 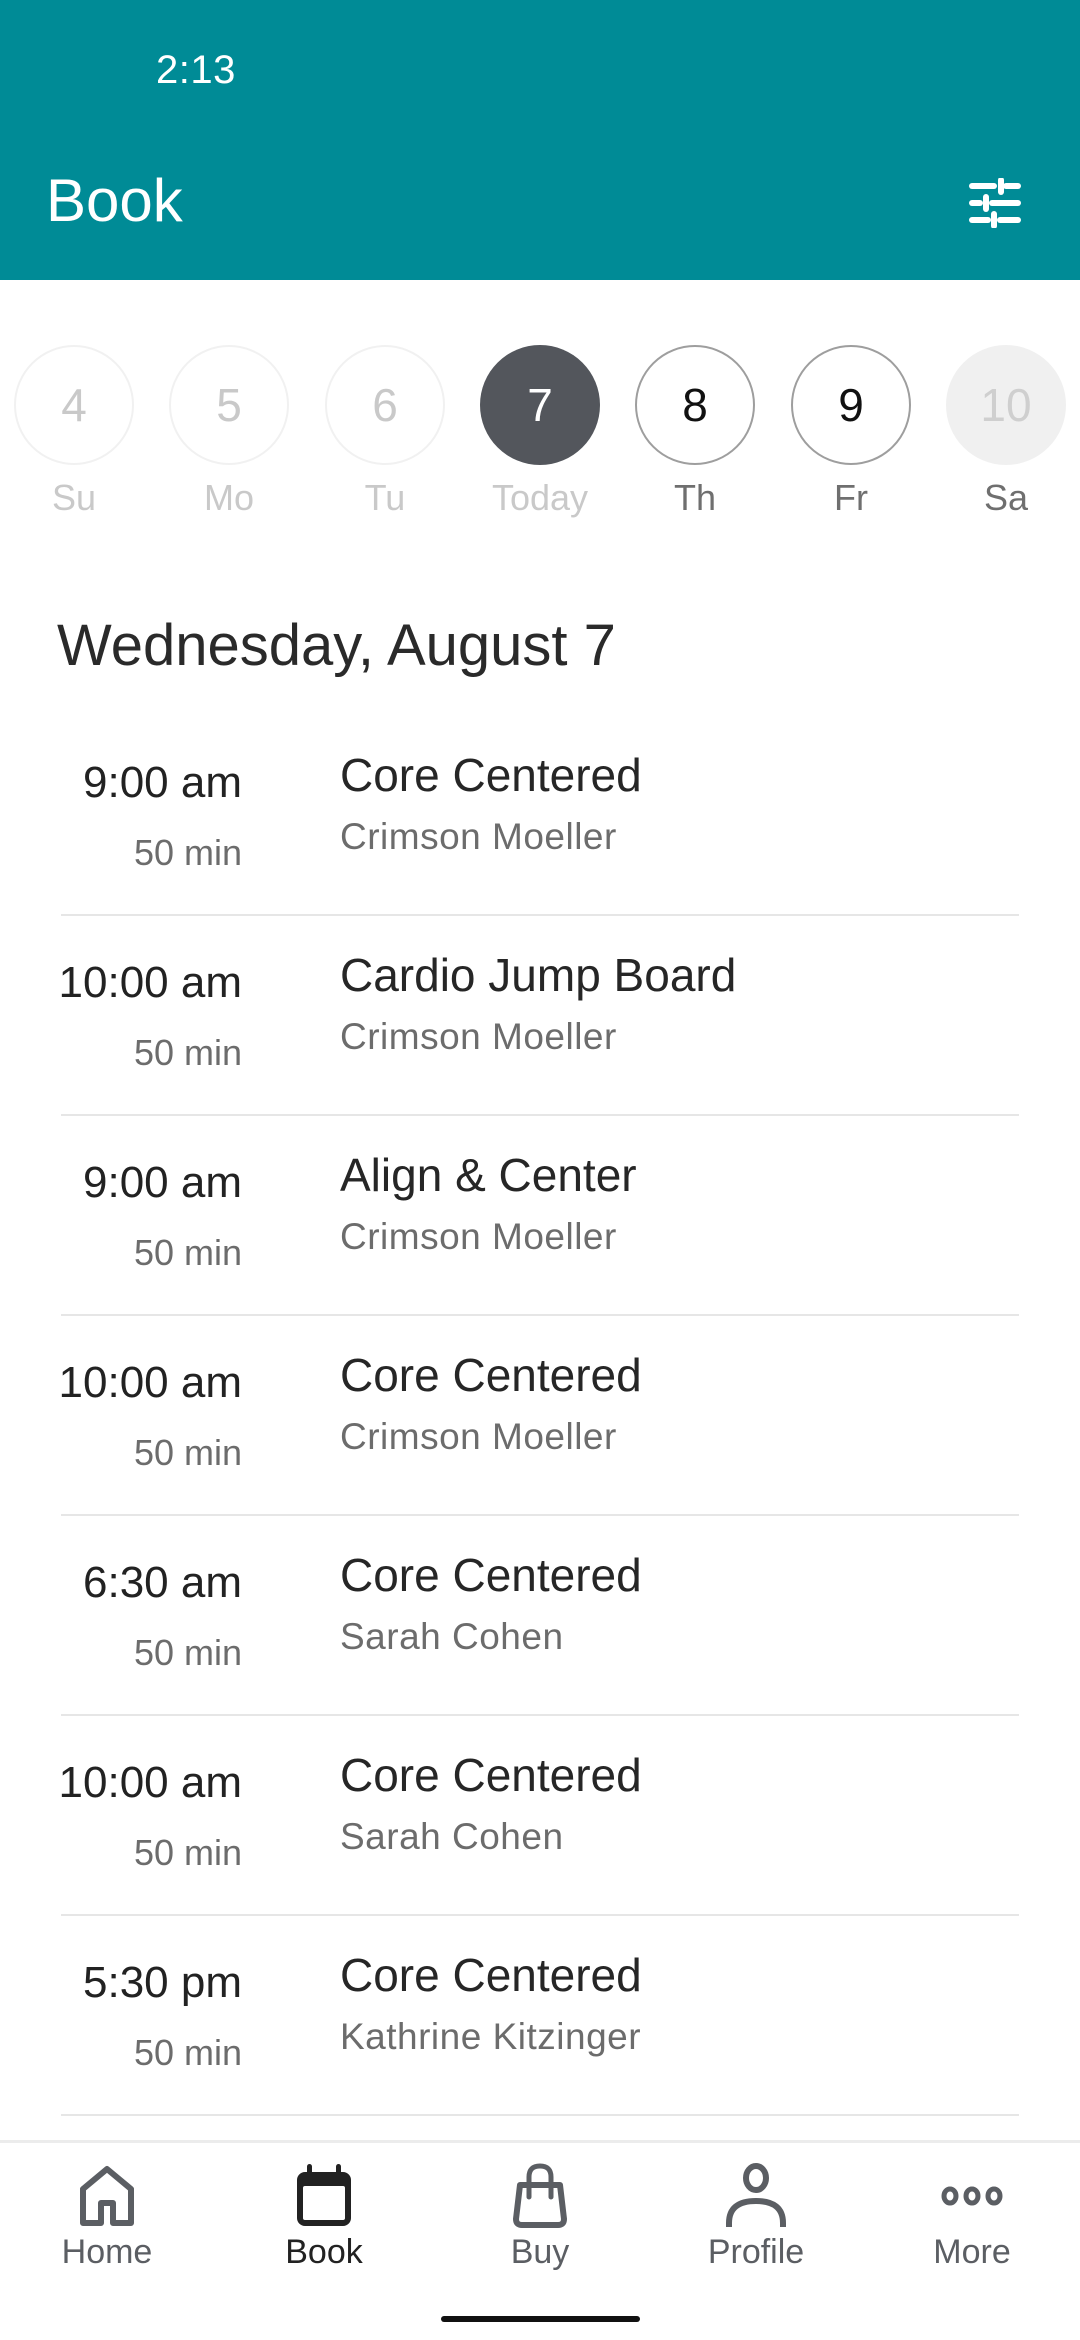 I want to click on day-item: 10 Sa, so click(x=1006, y=435).